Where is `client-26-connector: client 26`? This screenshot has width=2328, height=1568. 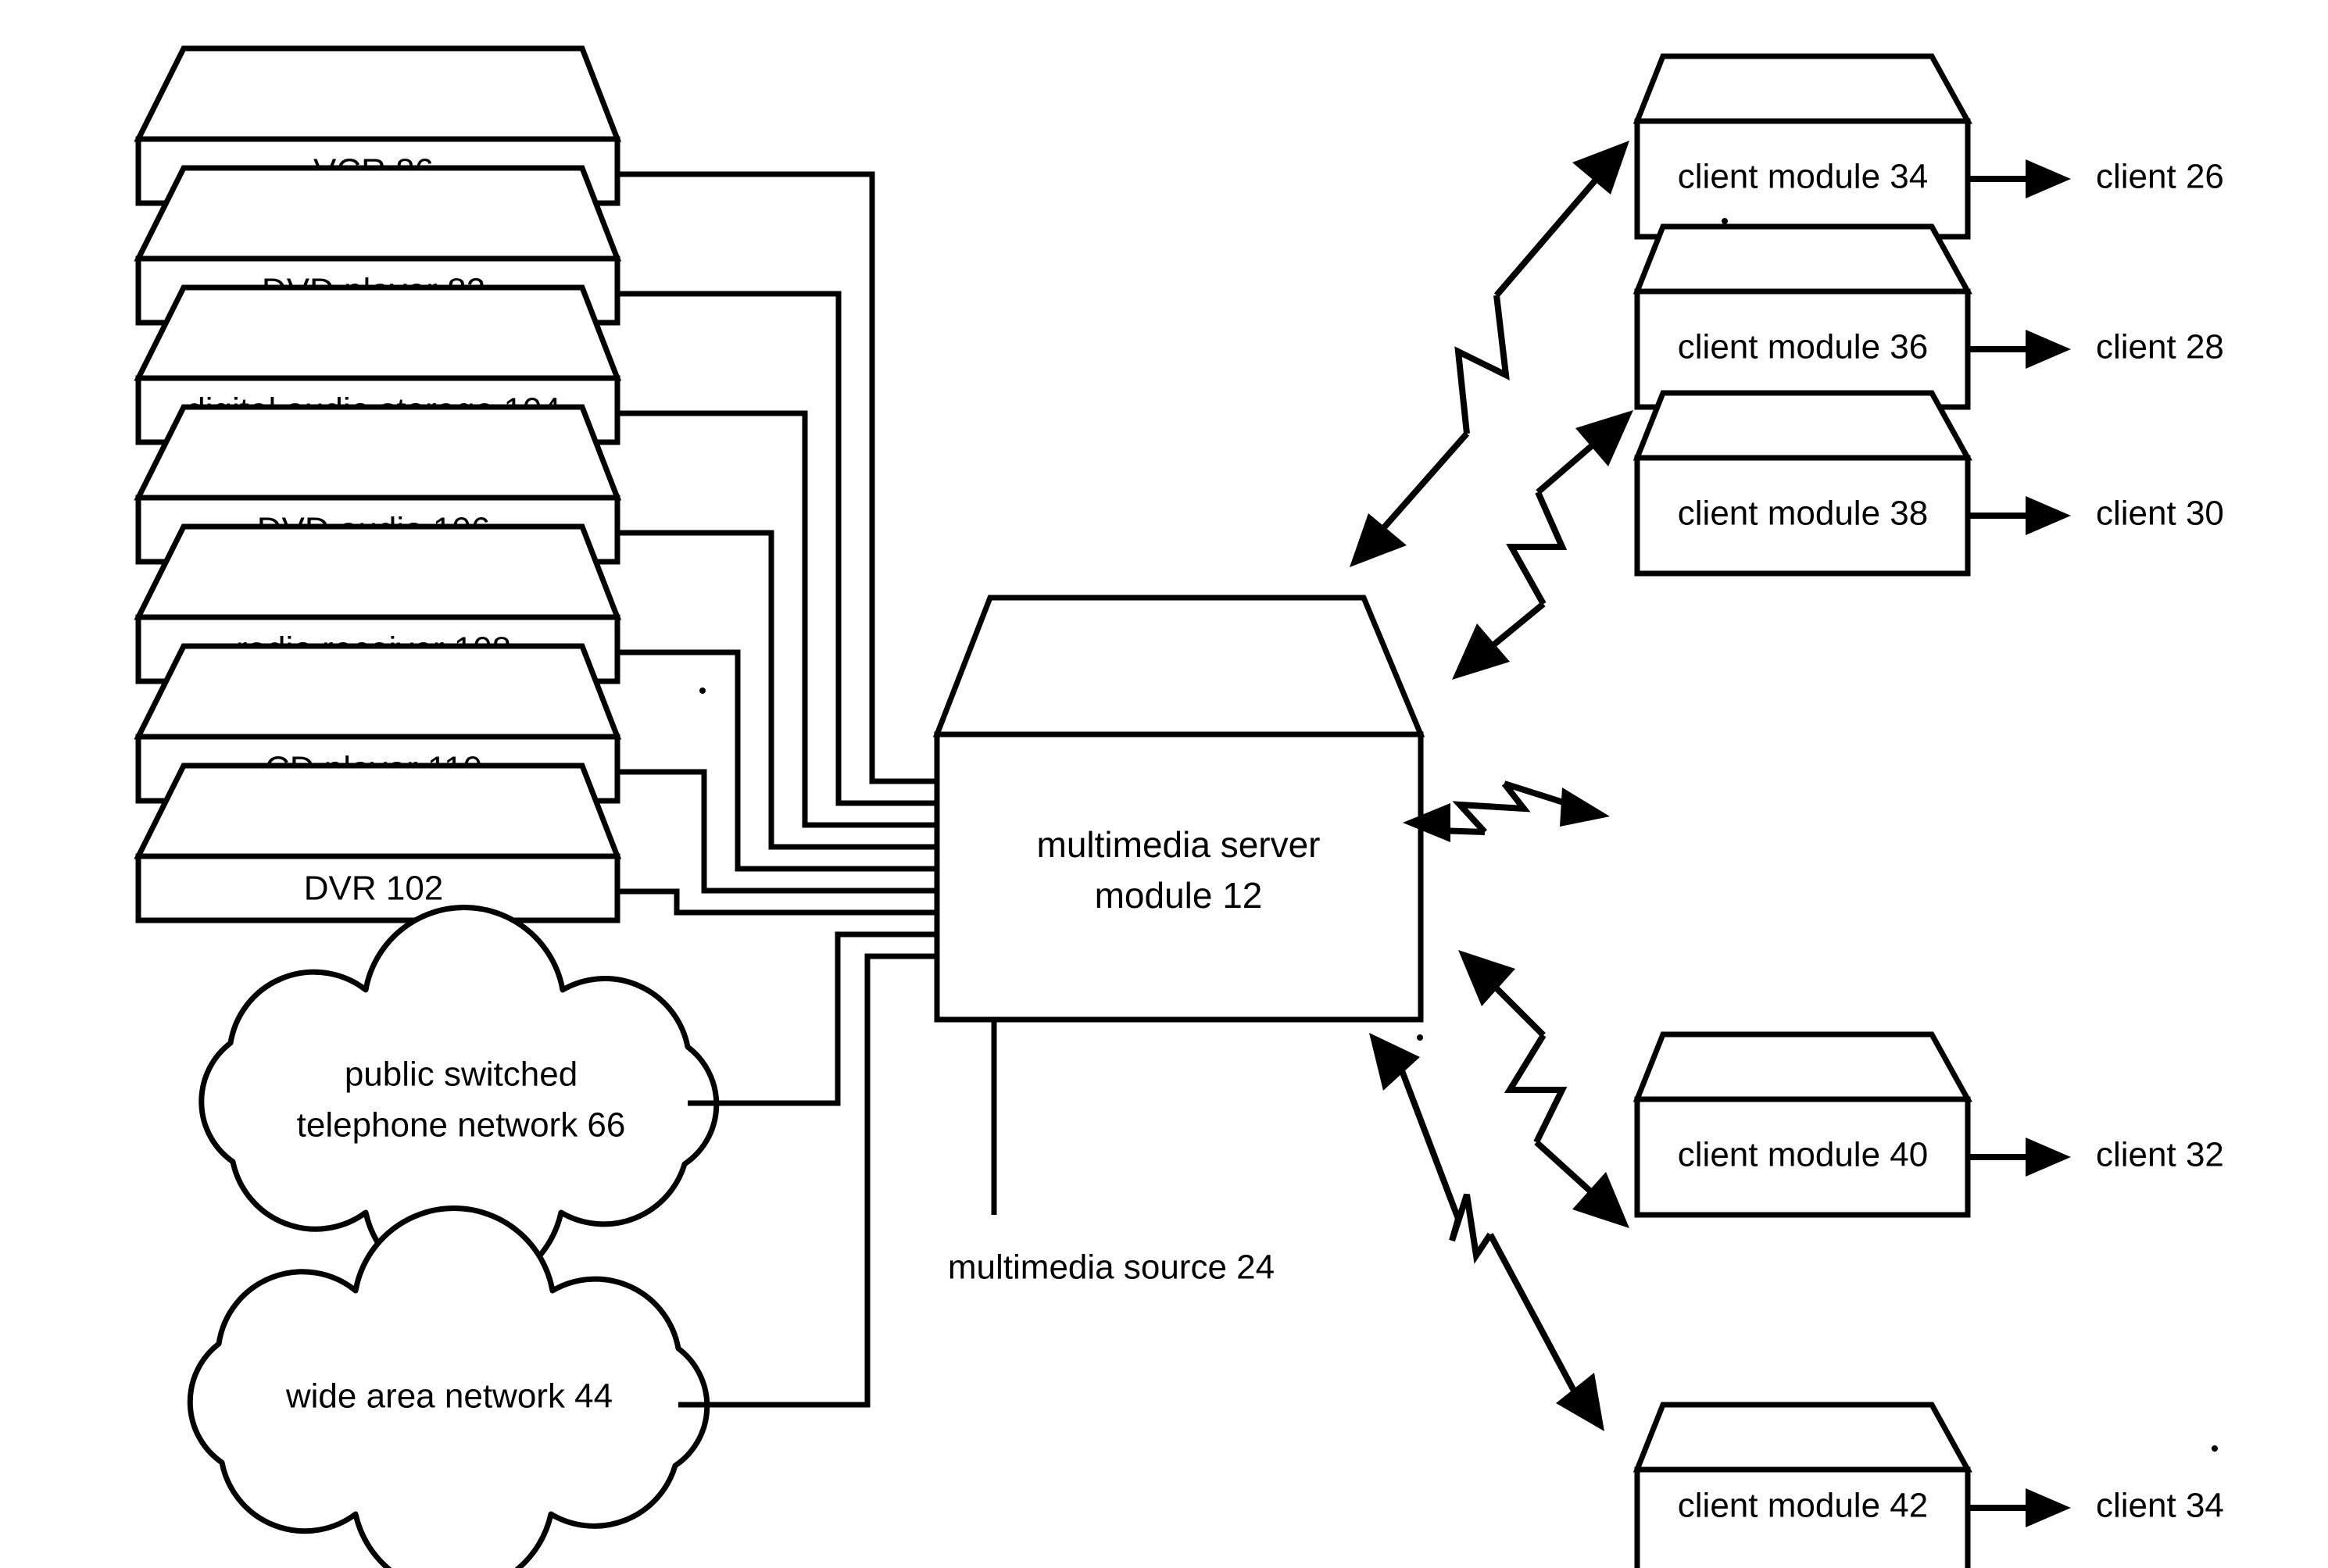
client-26-connector: client 26 is located at coordinates (2096, 178).